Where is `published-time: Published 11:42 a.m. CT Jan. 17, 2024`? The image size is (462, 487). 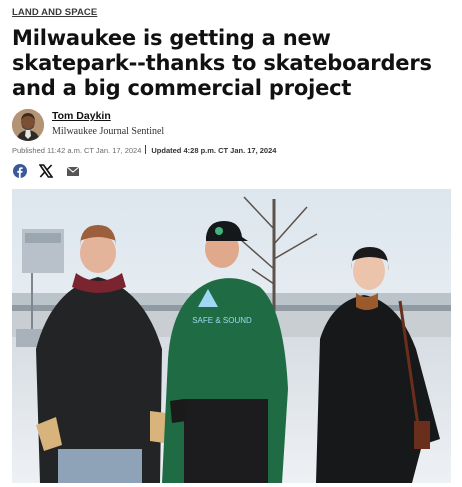 published-time: Published 11:42 a.m. CT Jan. 17, 2024 is located at coordinates (77, 150).